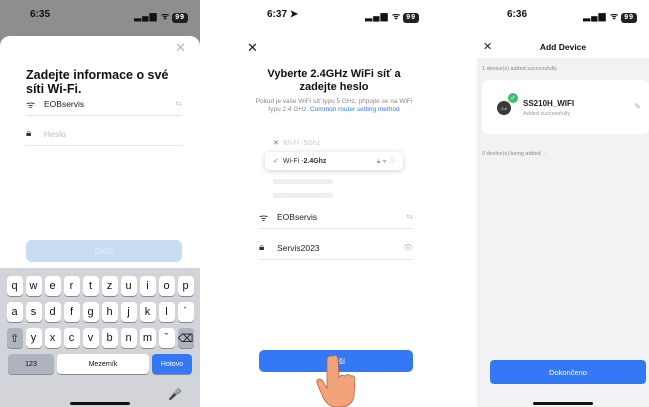 The width and height of the screenshot is (649, 407). Describe the element at coordinates (109, 286) in the screenshot. I see `key: z` at that location.